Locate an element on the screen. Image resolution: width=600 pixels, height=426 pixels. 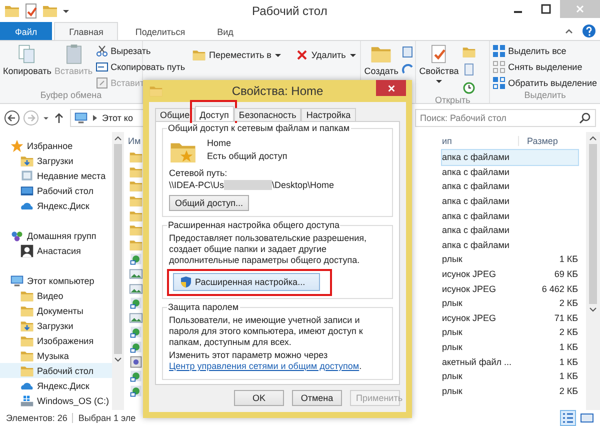
copy-button: Копировать is located at coordinates (27, 66).